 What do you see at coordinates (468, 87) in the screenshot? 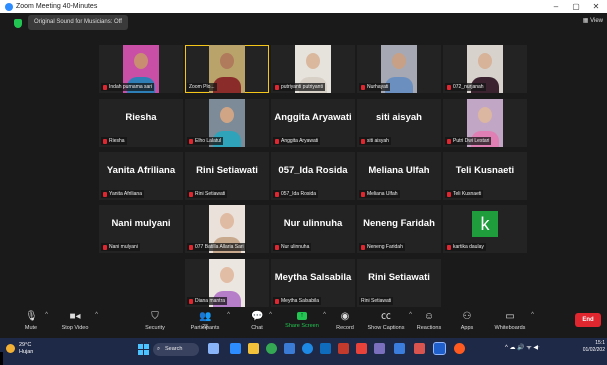
I see `participant-label-text: 072_nurjanah` at bounding box center [468, 87].